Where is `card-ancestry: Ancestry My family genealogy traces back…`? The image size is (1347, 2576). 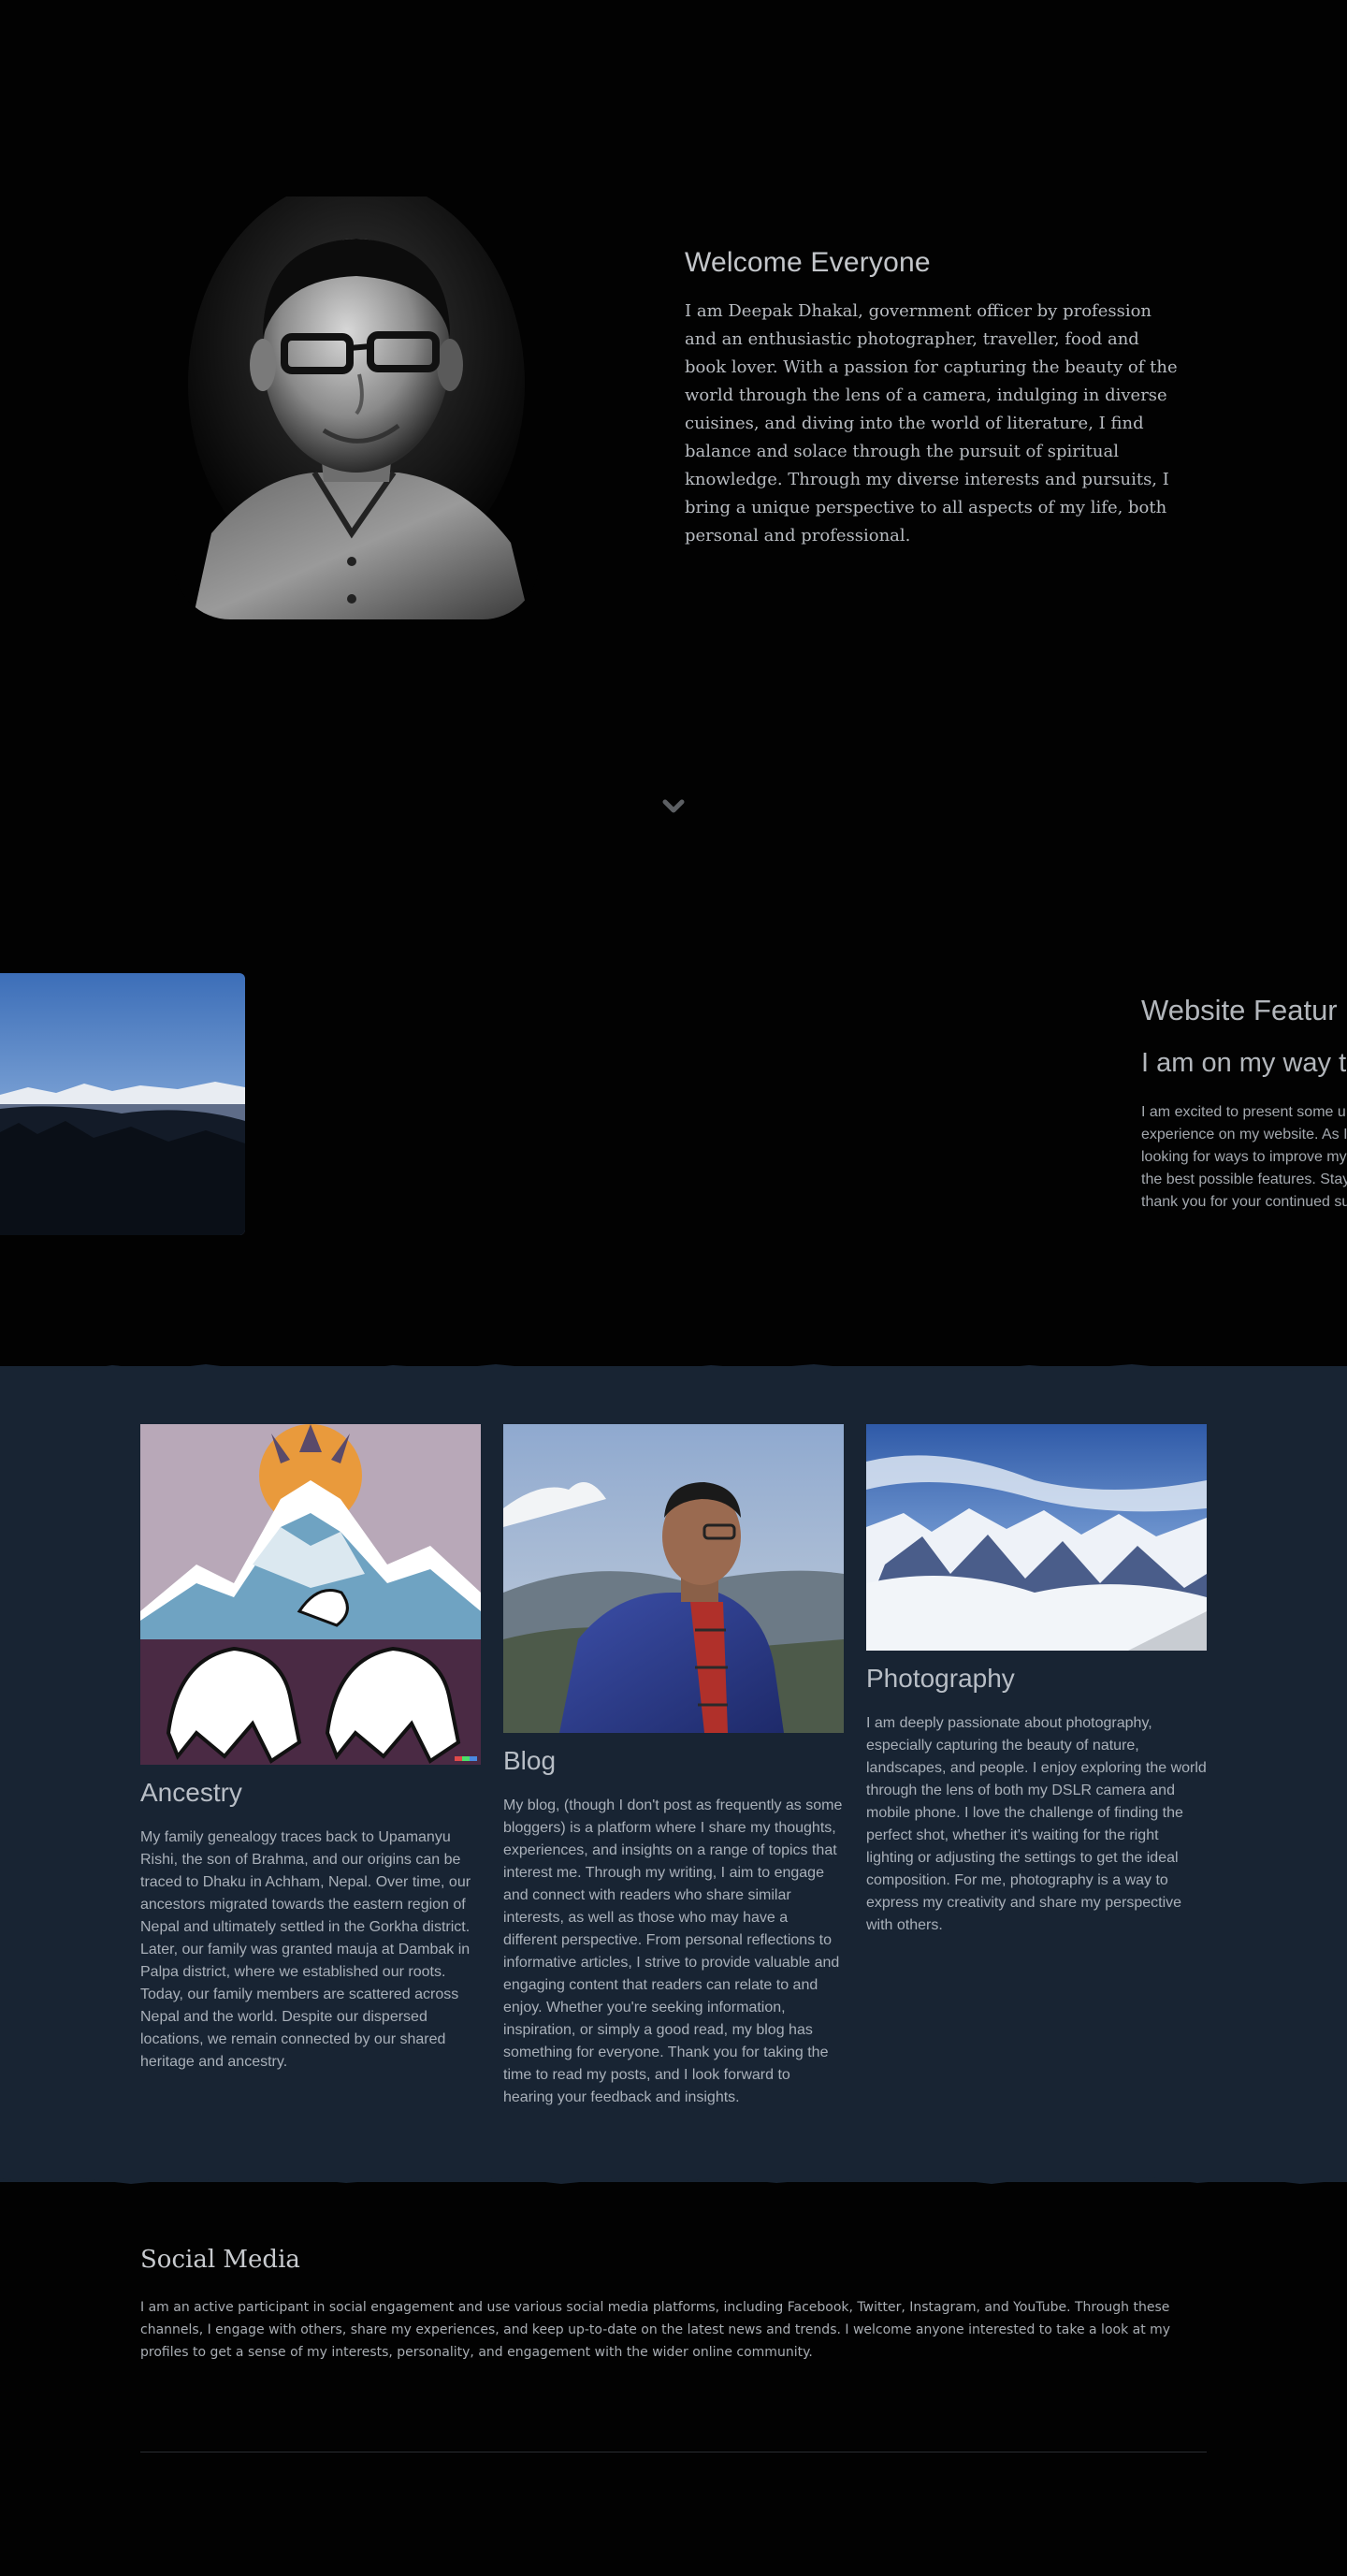
card-ancestry: Ancestry My family genealogy traces back… is located at coordinates (310, 1749).